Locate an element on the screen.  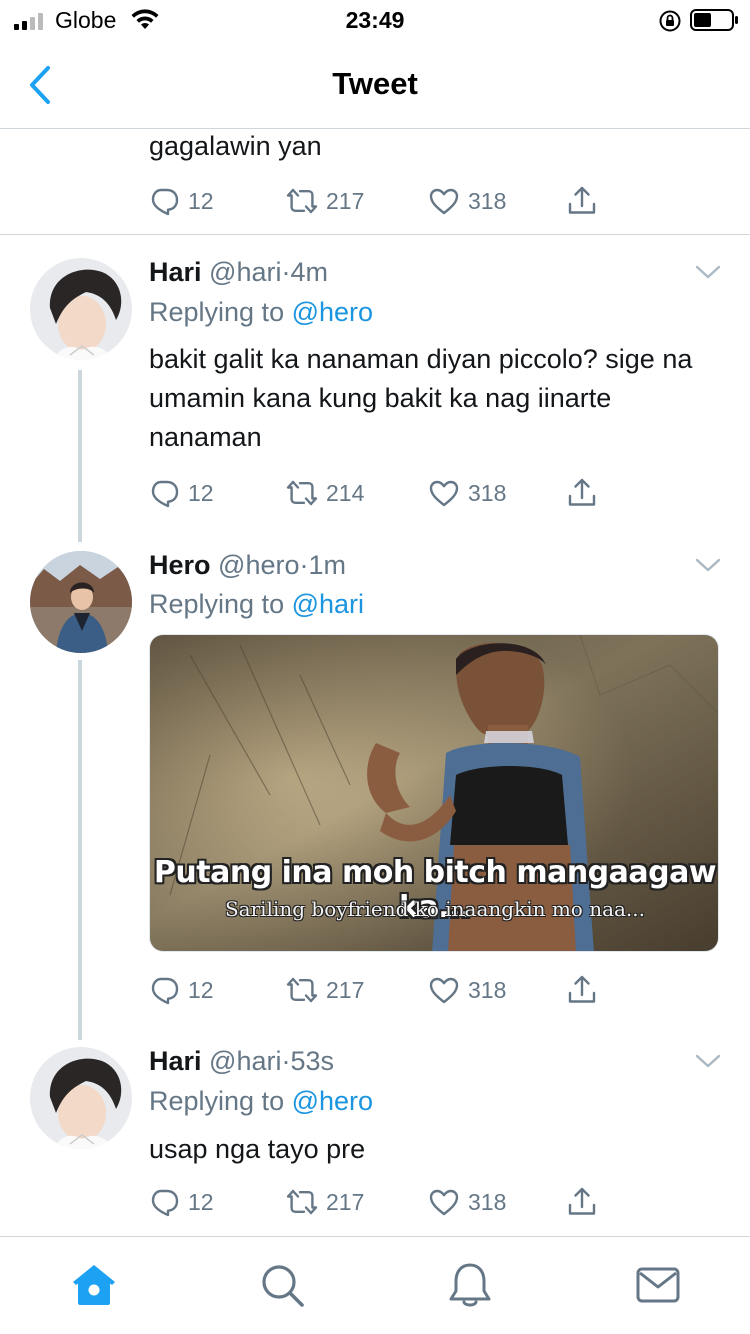
replying-to: Replying to @hari is located at coordinates (256, 604).